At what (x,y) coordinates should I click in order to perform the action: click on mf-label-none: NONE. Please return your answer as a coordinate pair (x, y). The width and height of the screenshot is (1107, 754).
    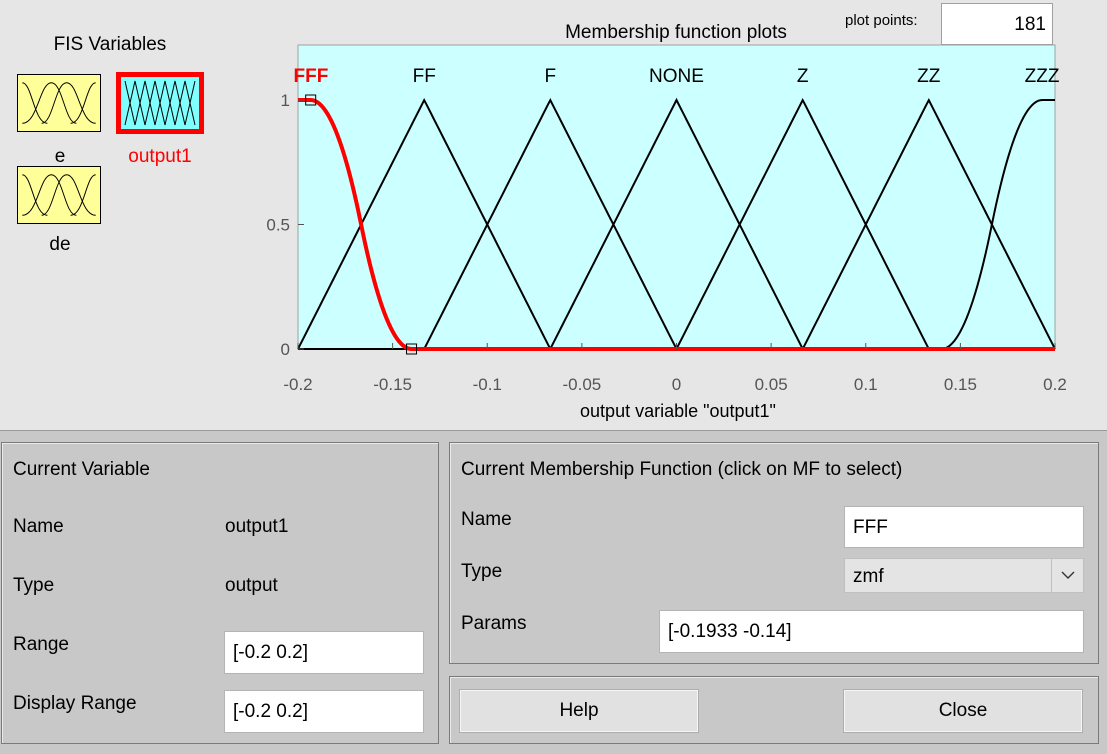
    Looking at the image, I should click on (676, 76).